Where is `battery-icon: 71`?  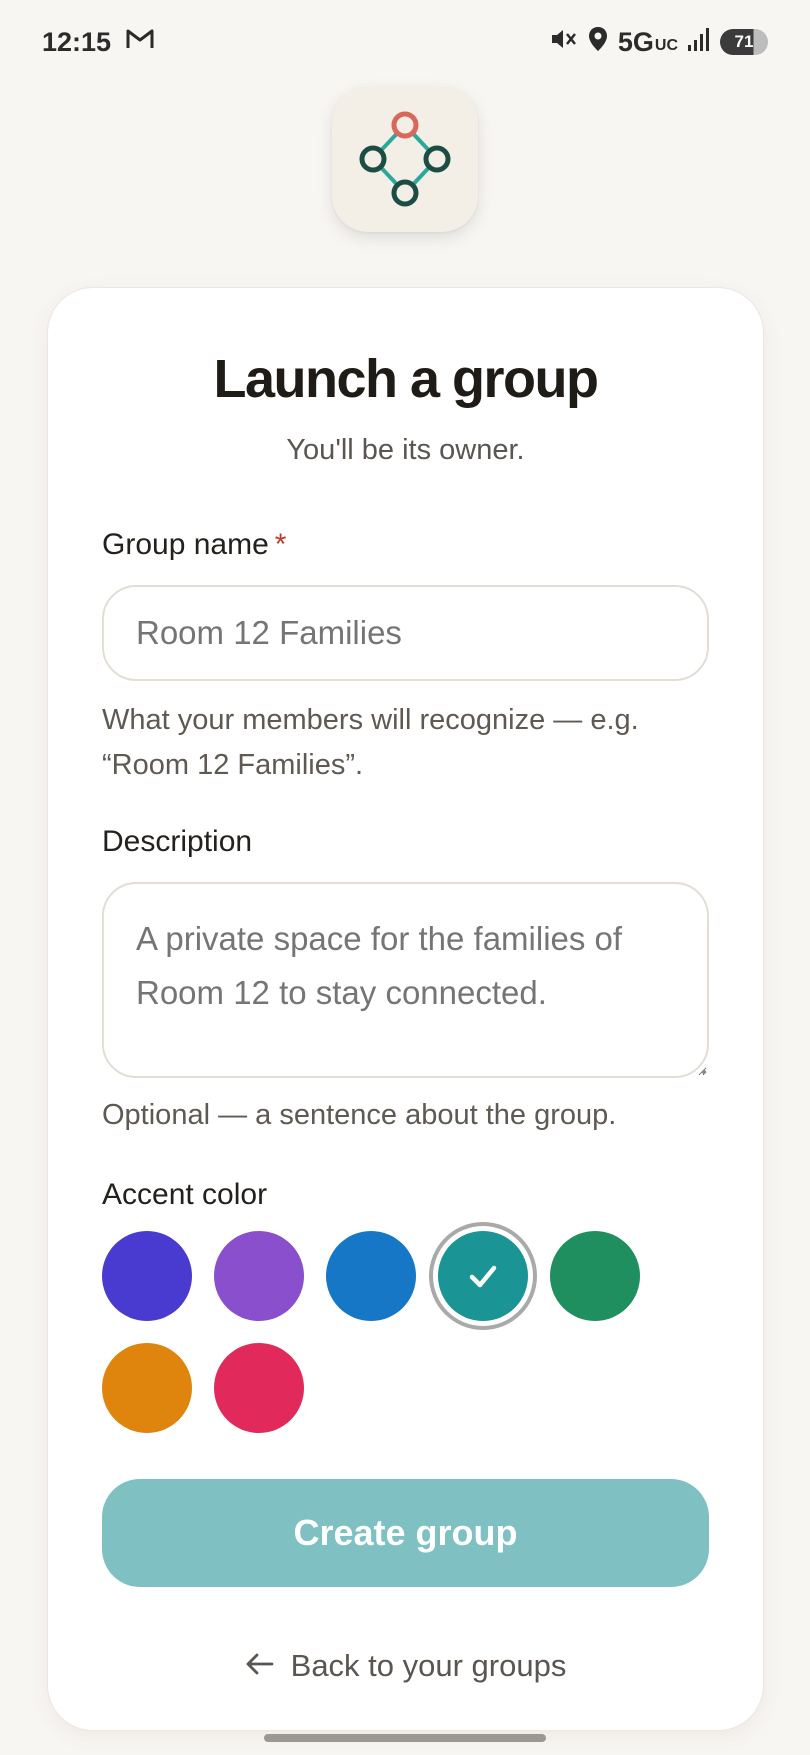
battery-icon: 71 is located at coordinates (744, 42).